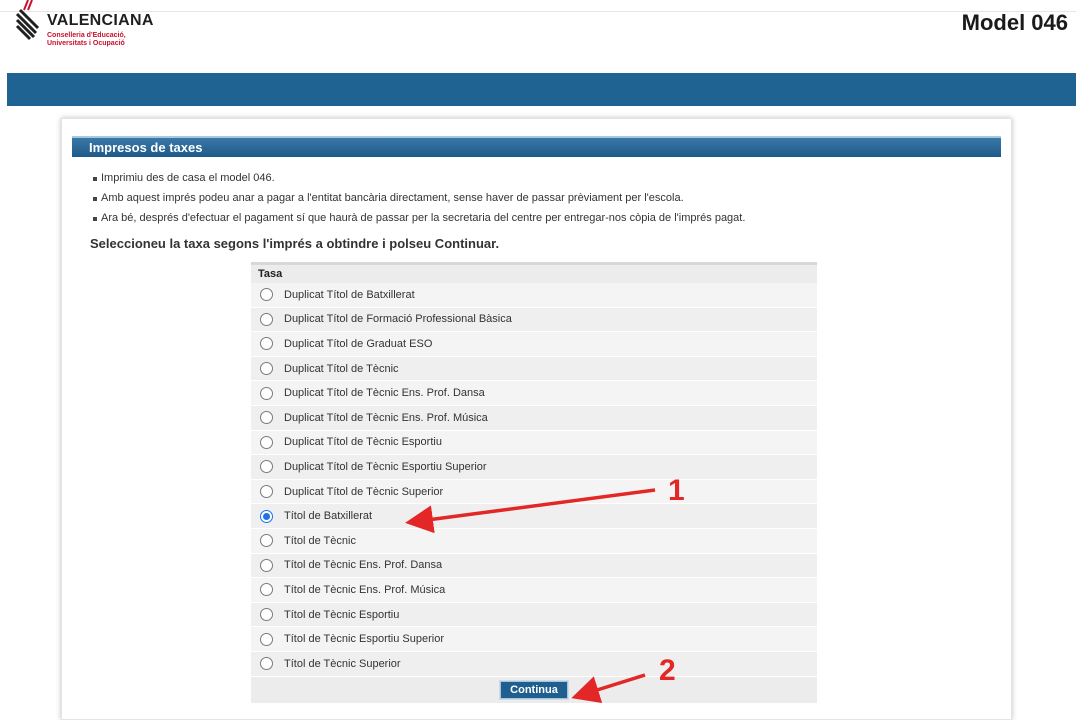 This screenshot has width=1076, height=720. Describe the element at coordinates (534, 615) in the screenshot. I see `tasa-option-row: Títol de Tècnic Esportiu` at that location.